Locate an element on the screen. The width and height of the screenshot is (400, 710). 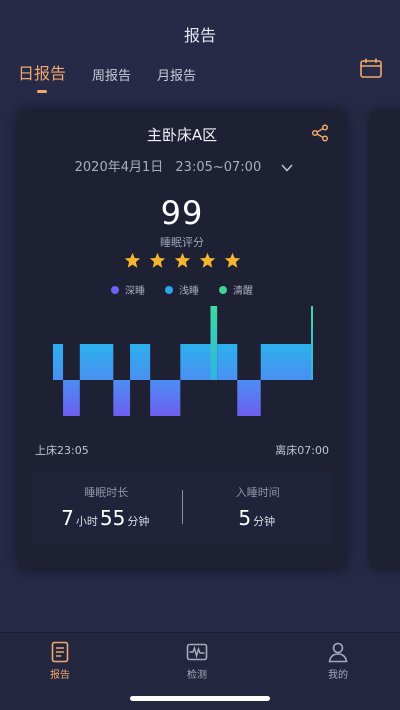
share-icon is located at coordinates (320, 133).